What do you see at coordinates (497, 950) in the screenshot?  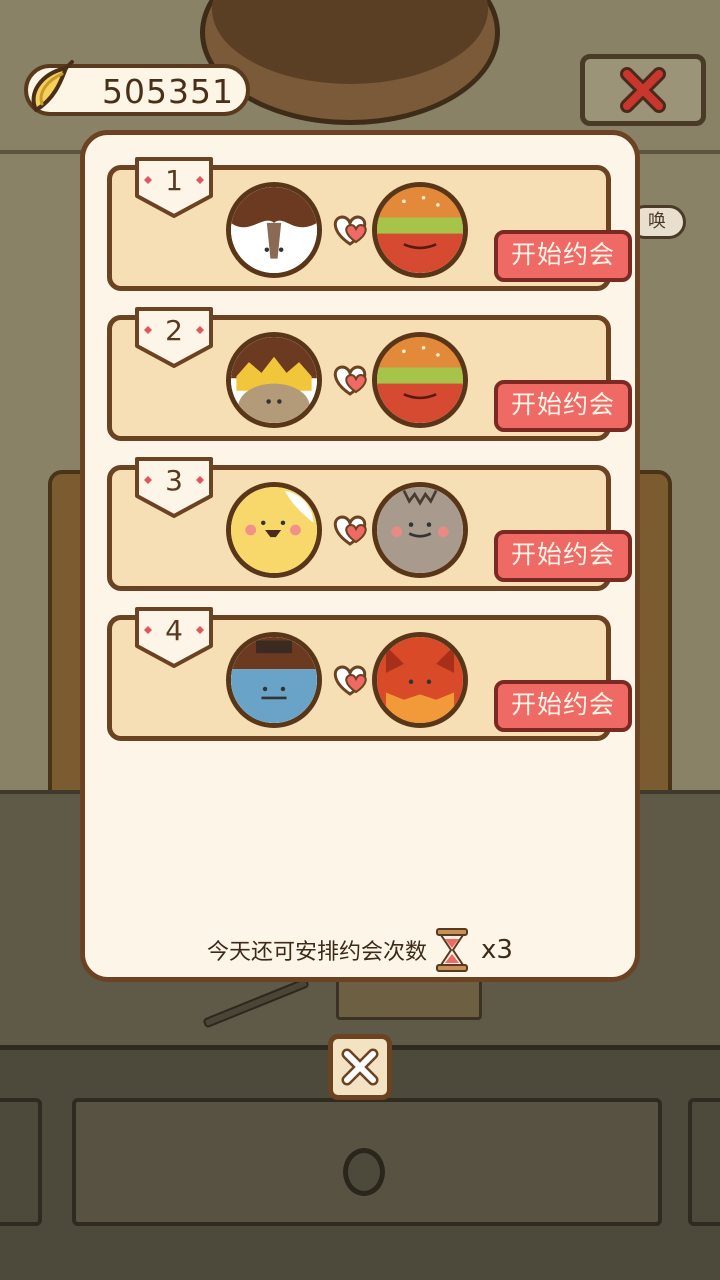 I see `remaining-dates-count: x3` at bounding box center [497, 950].